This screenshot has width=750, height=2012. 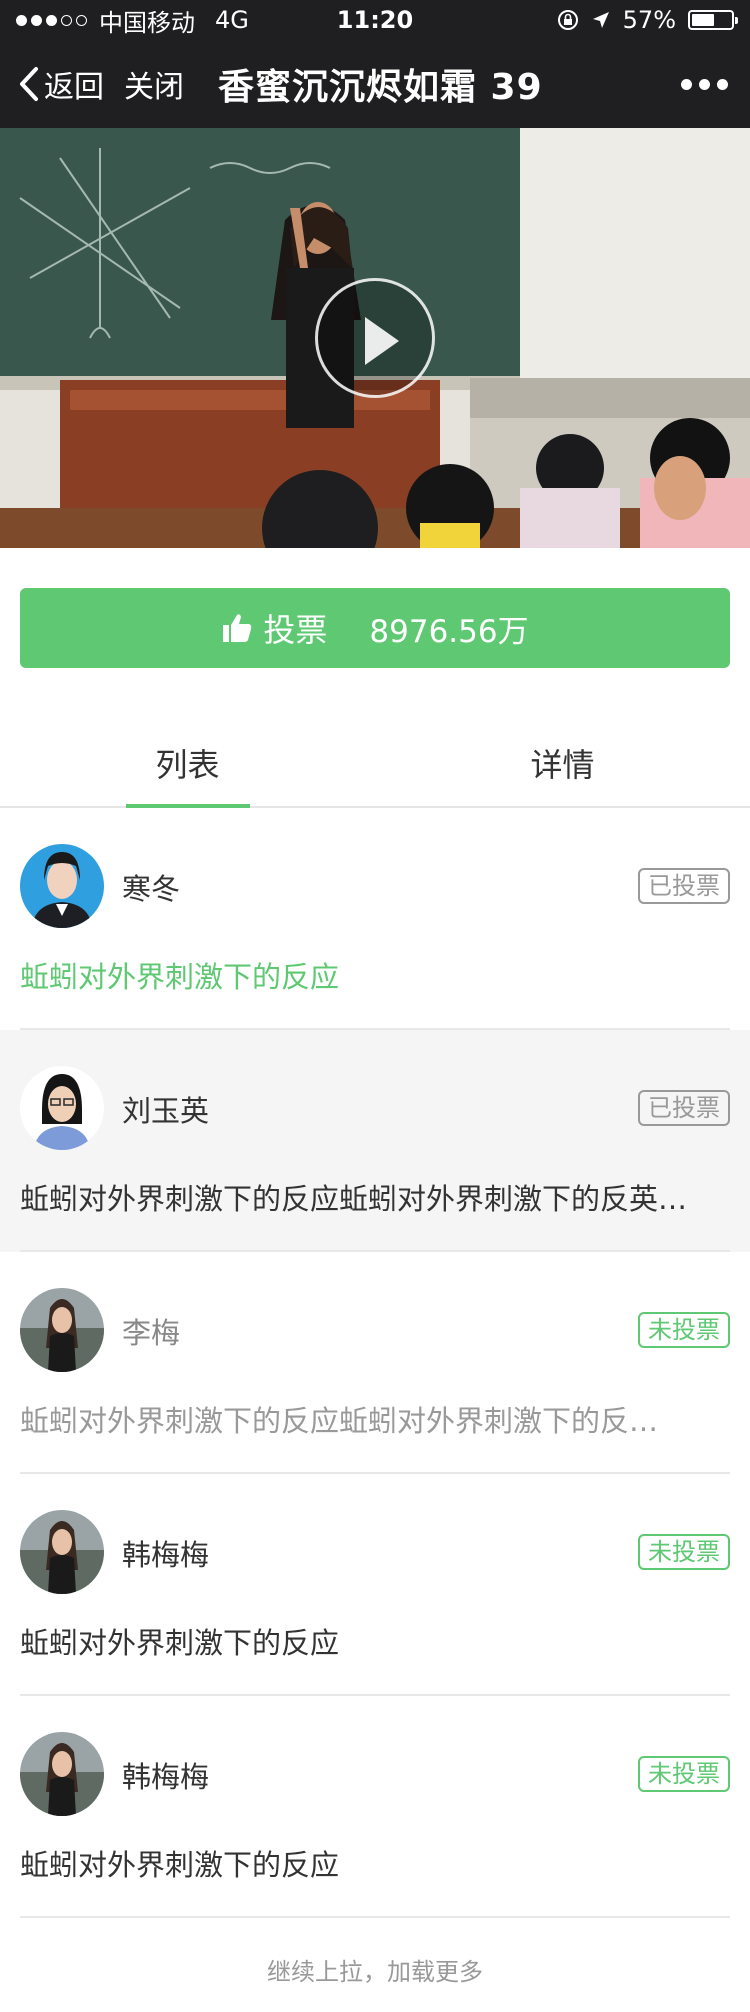 I want to click on vote-button: 投票 8976.56万, so click(x=375, y=628).